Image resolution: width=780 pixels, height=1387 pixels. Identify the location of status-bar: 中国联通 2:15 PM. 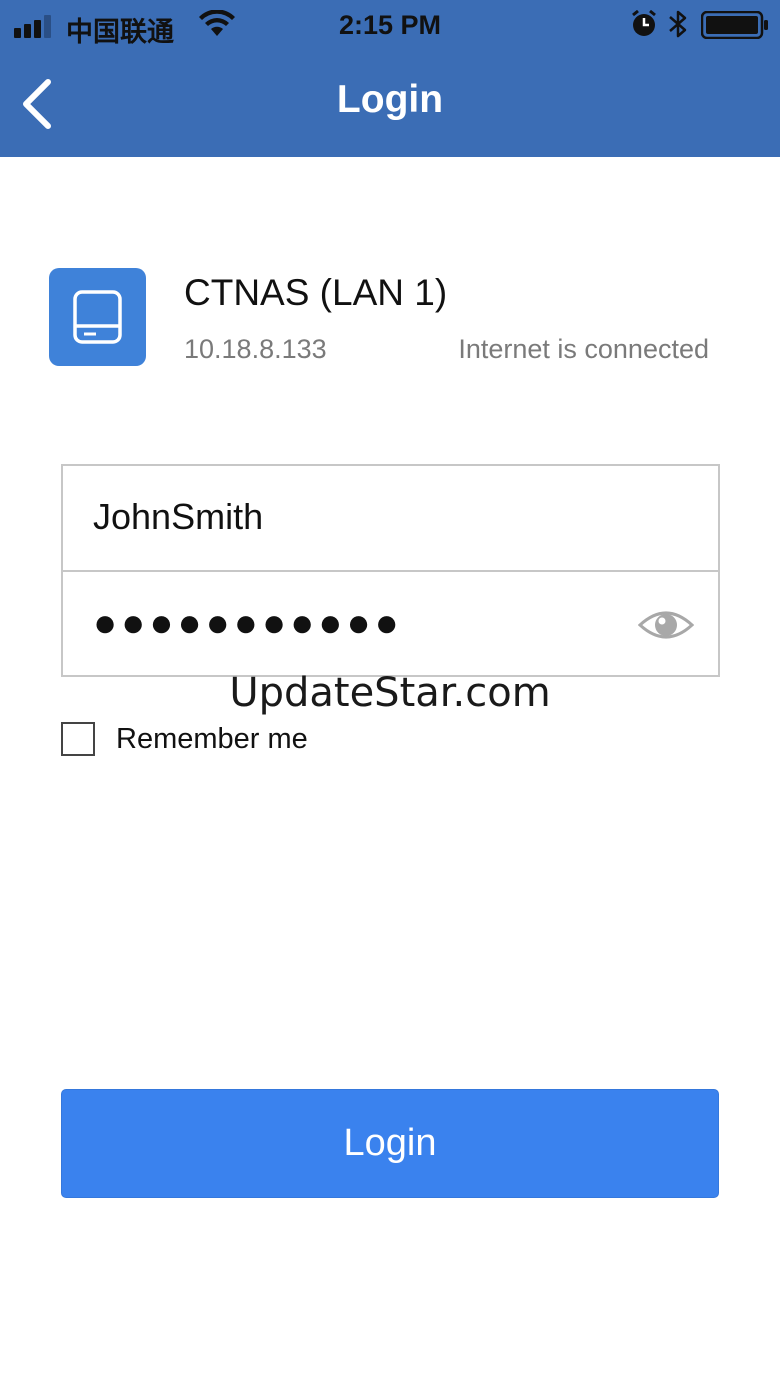
(390, 26).